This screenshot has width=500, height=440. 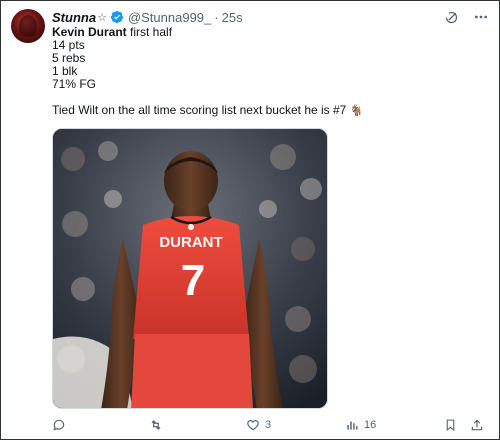 I want to click on subject-name: Kevin Durant, so click(x=89, y=32).